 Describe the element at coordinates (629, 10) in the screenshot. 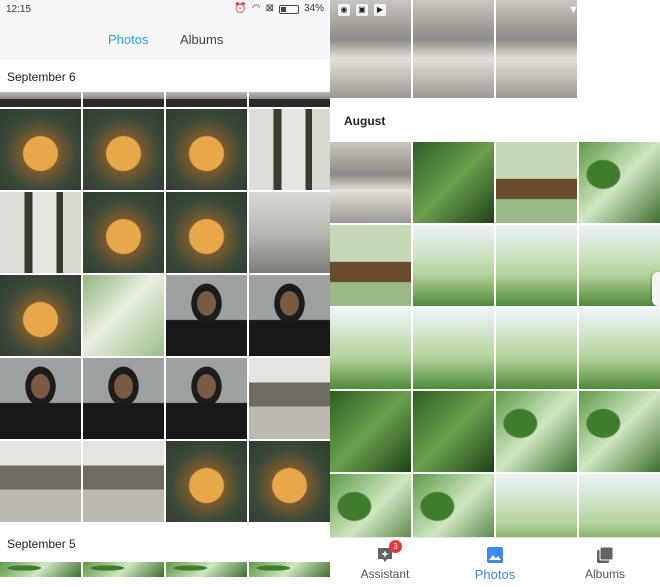

I see `right-status-time: 1:01 AM` at that location.